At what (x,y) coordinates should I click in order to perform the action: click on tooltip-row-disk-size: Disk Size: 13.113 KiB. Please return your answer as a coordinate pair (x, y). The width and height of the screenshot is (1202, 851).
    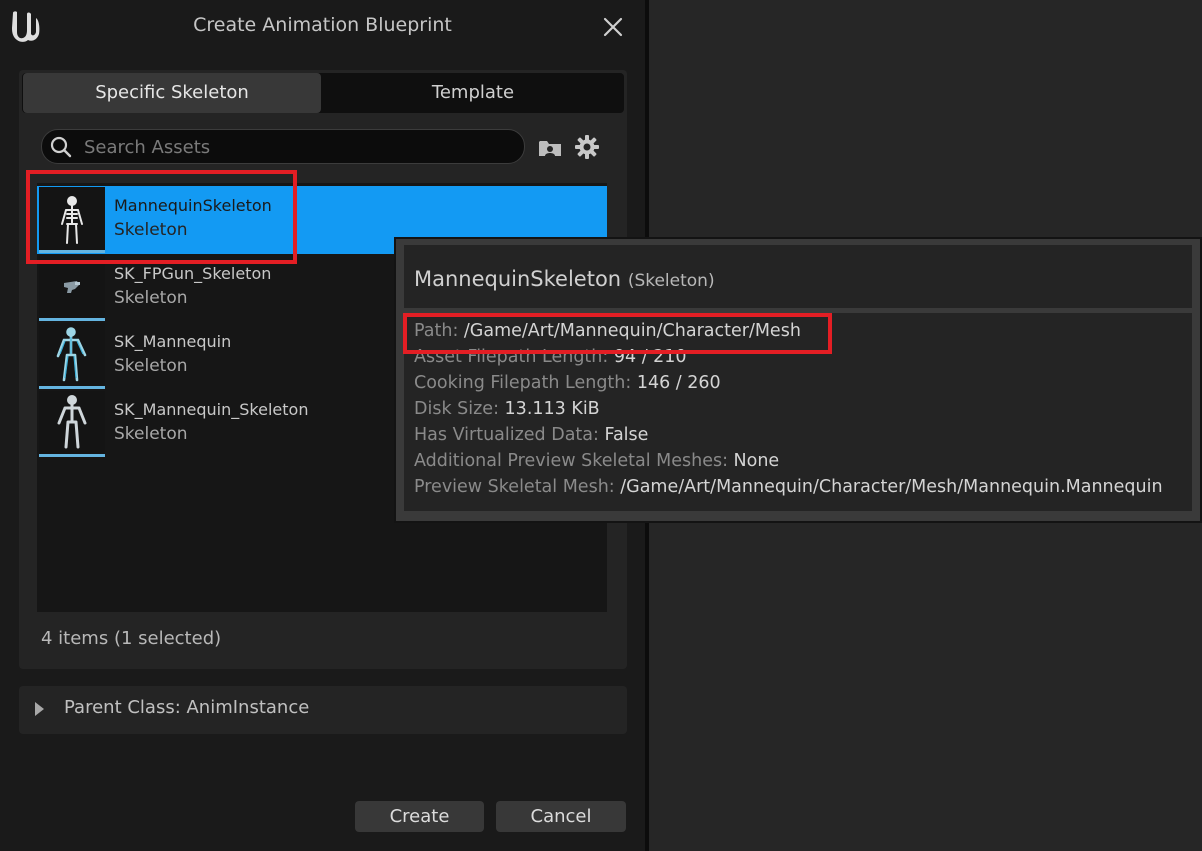
    Looking at the image, I should click on (507, 409).